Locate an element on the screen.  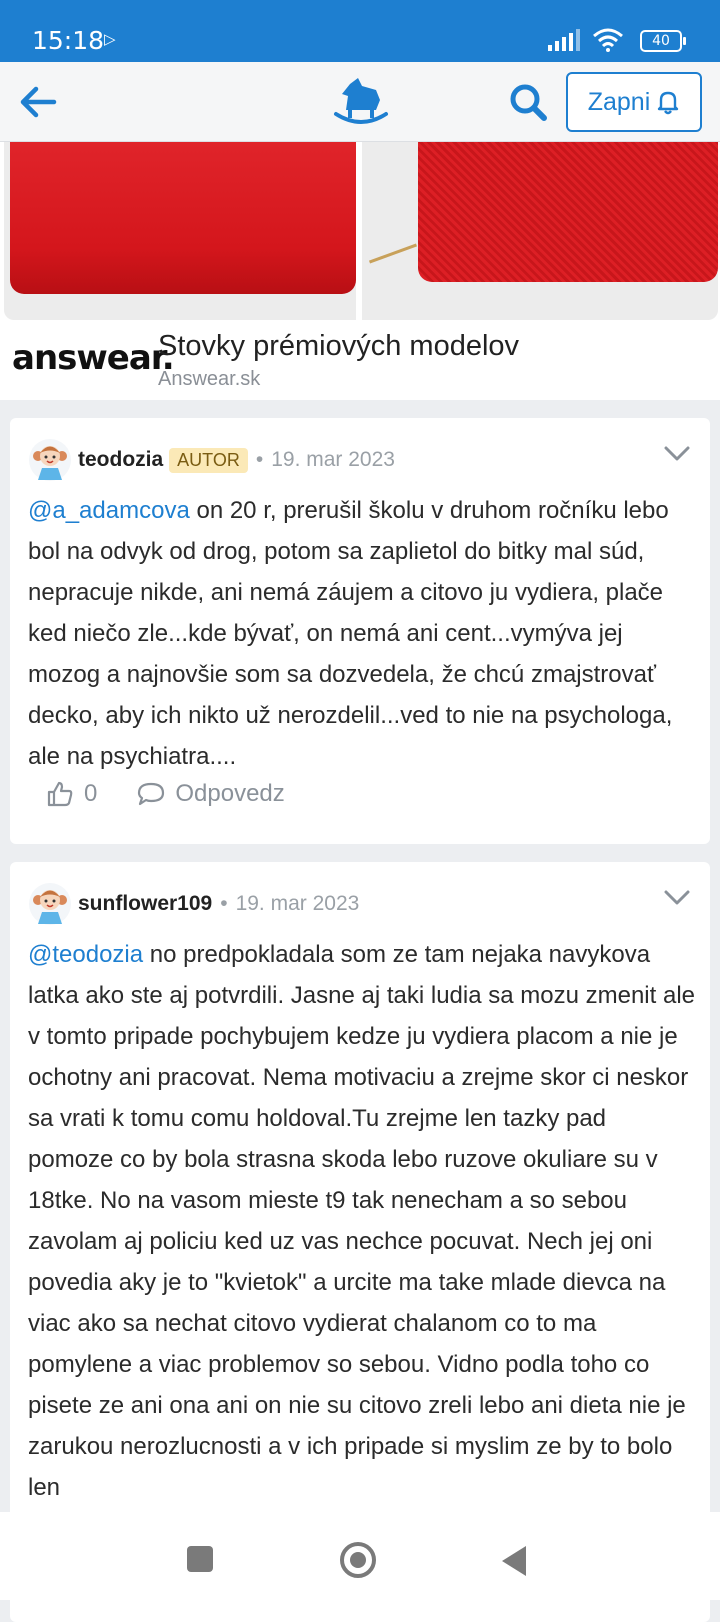
wifi-icon is located at coordinates (608, 40).